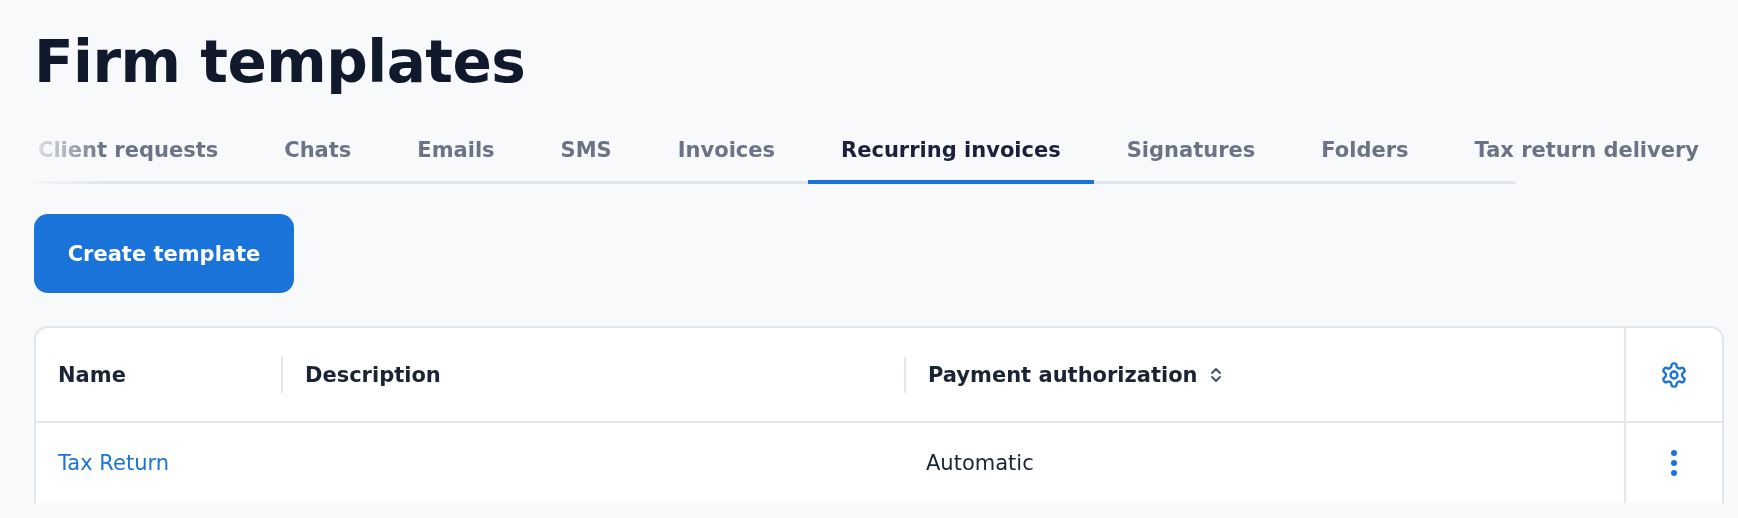 The width and height of the screenshot is (1738, 518). Describe the element at coordinates (113, 463) in the screenshot. I see `template-name-link: Tax Return` at that location.